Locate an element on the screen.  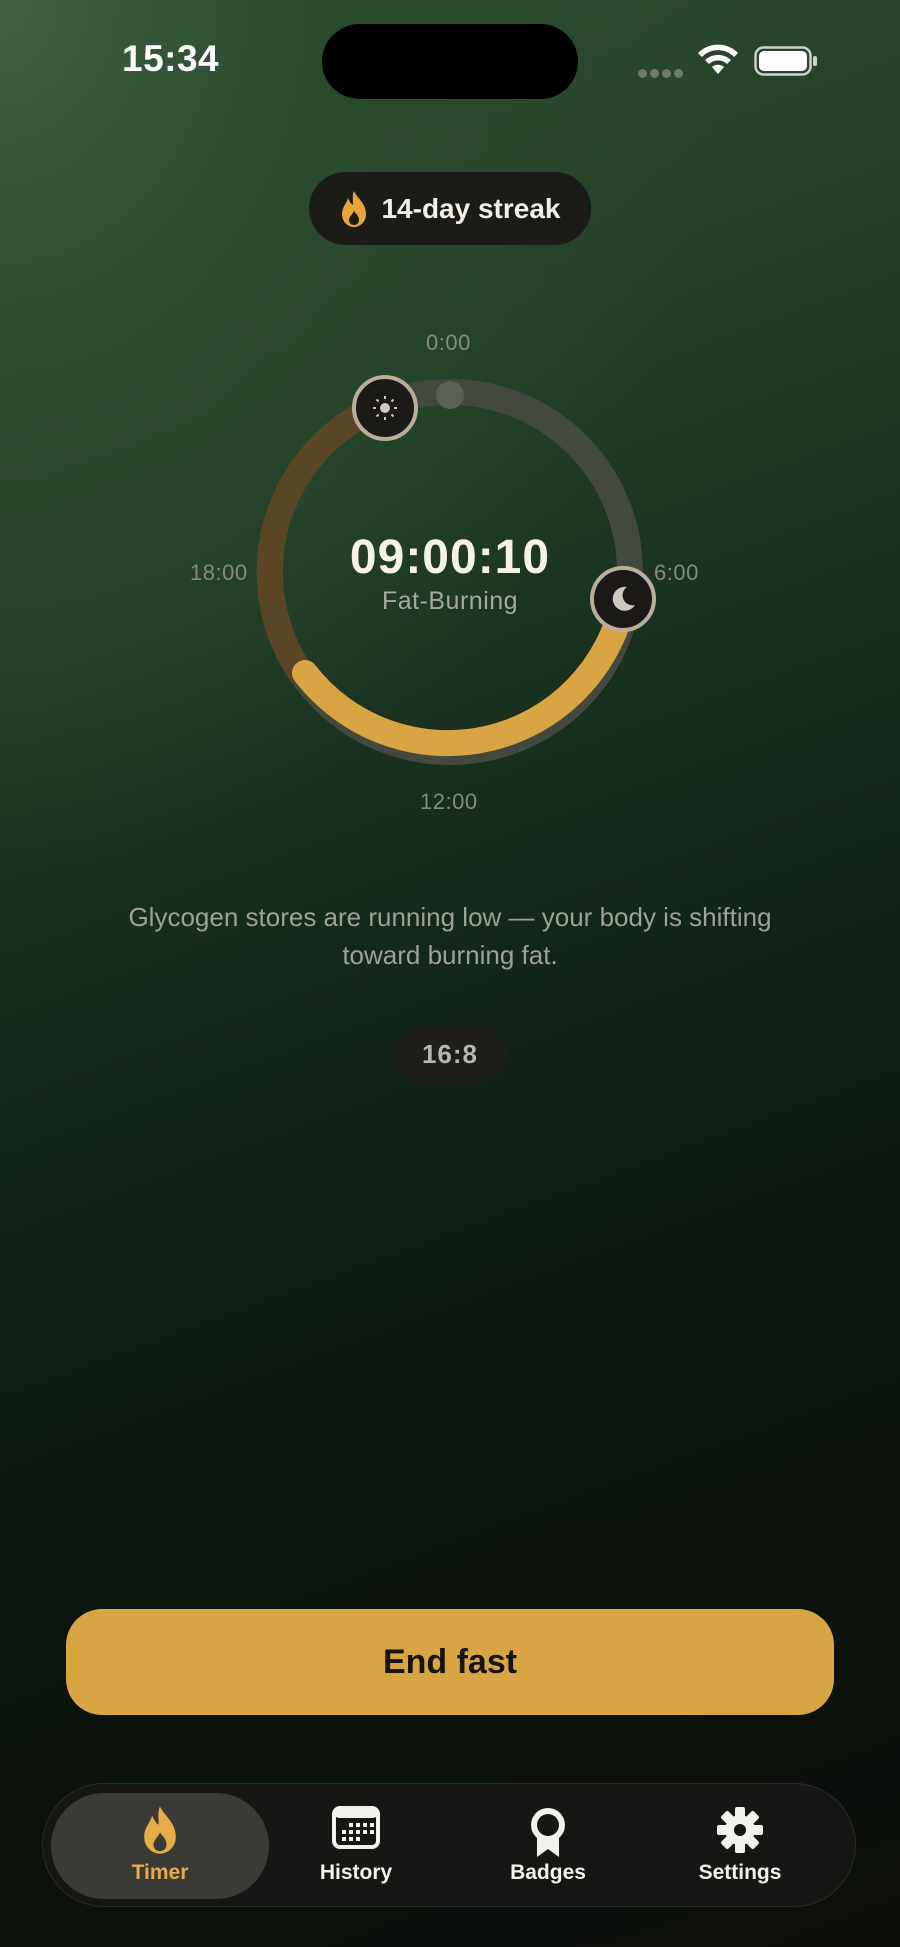
award-ribbon-icon is located at coordinates (548, 1832).